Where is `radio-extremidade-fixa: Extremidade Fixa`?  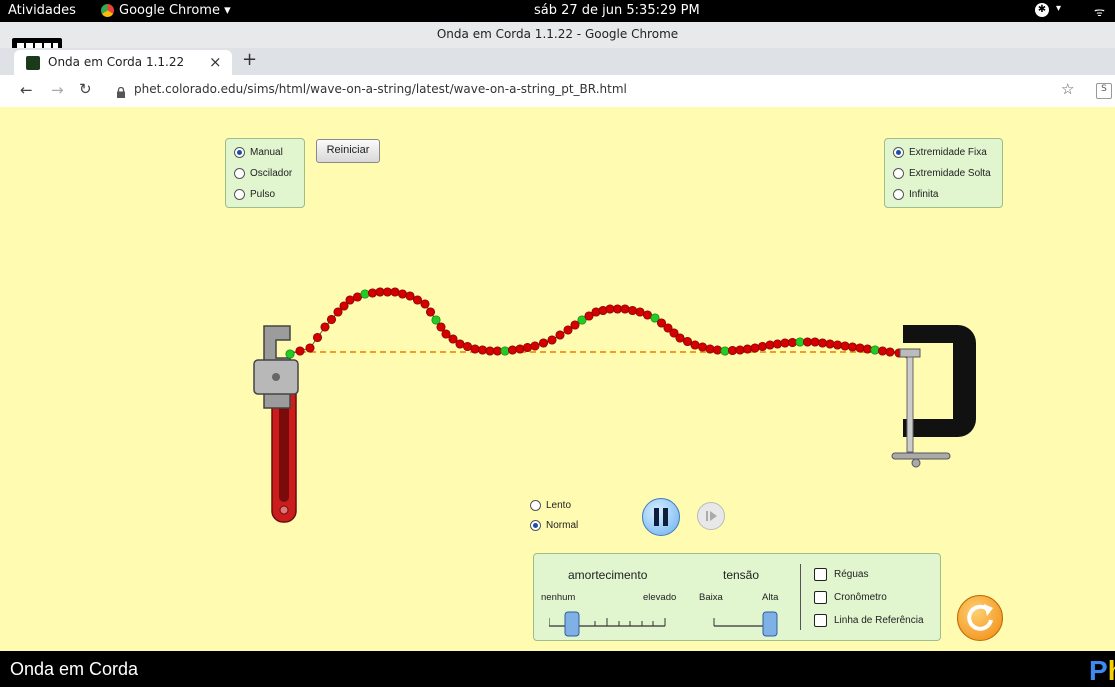
radio-extremidade-fixa: Extremidade Fixa is located at coordinates (940, 152).